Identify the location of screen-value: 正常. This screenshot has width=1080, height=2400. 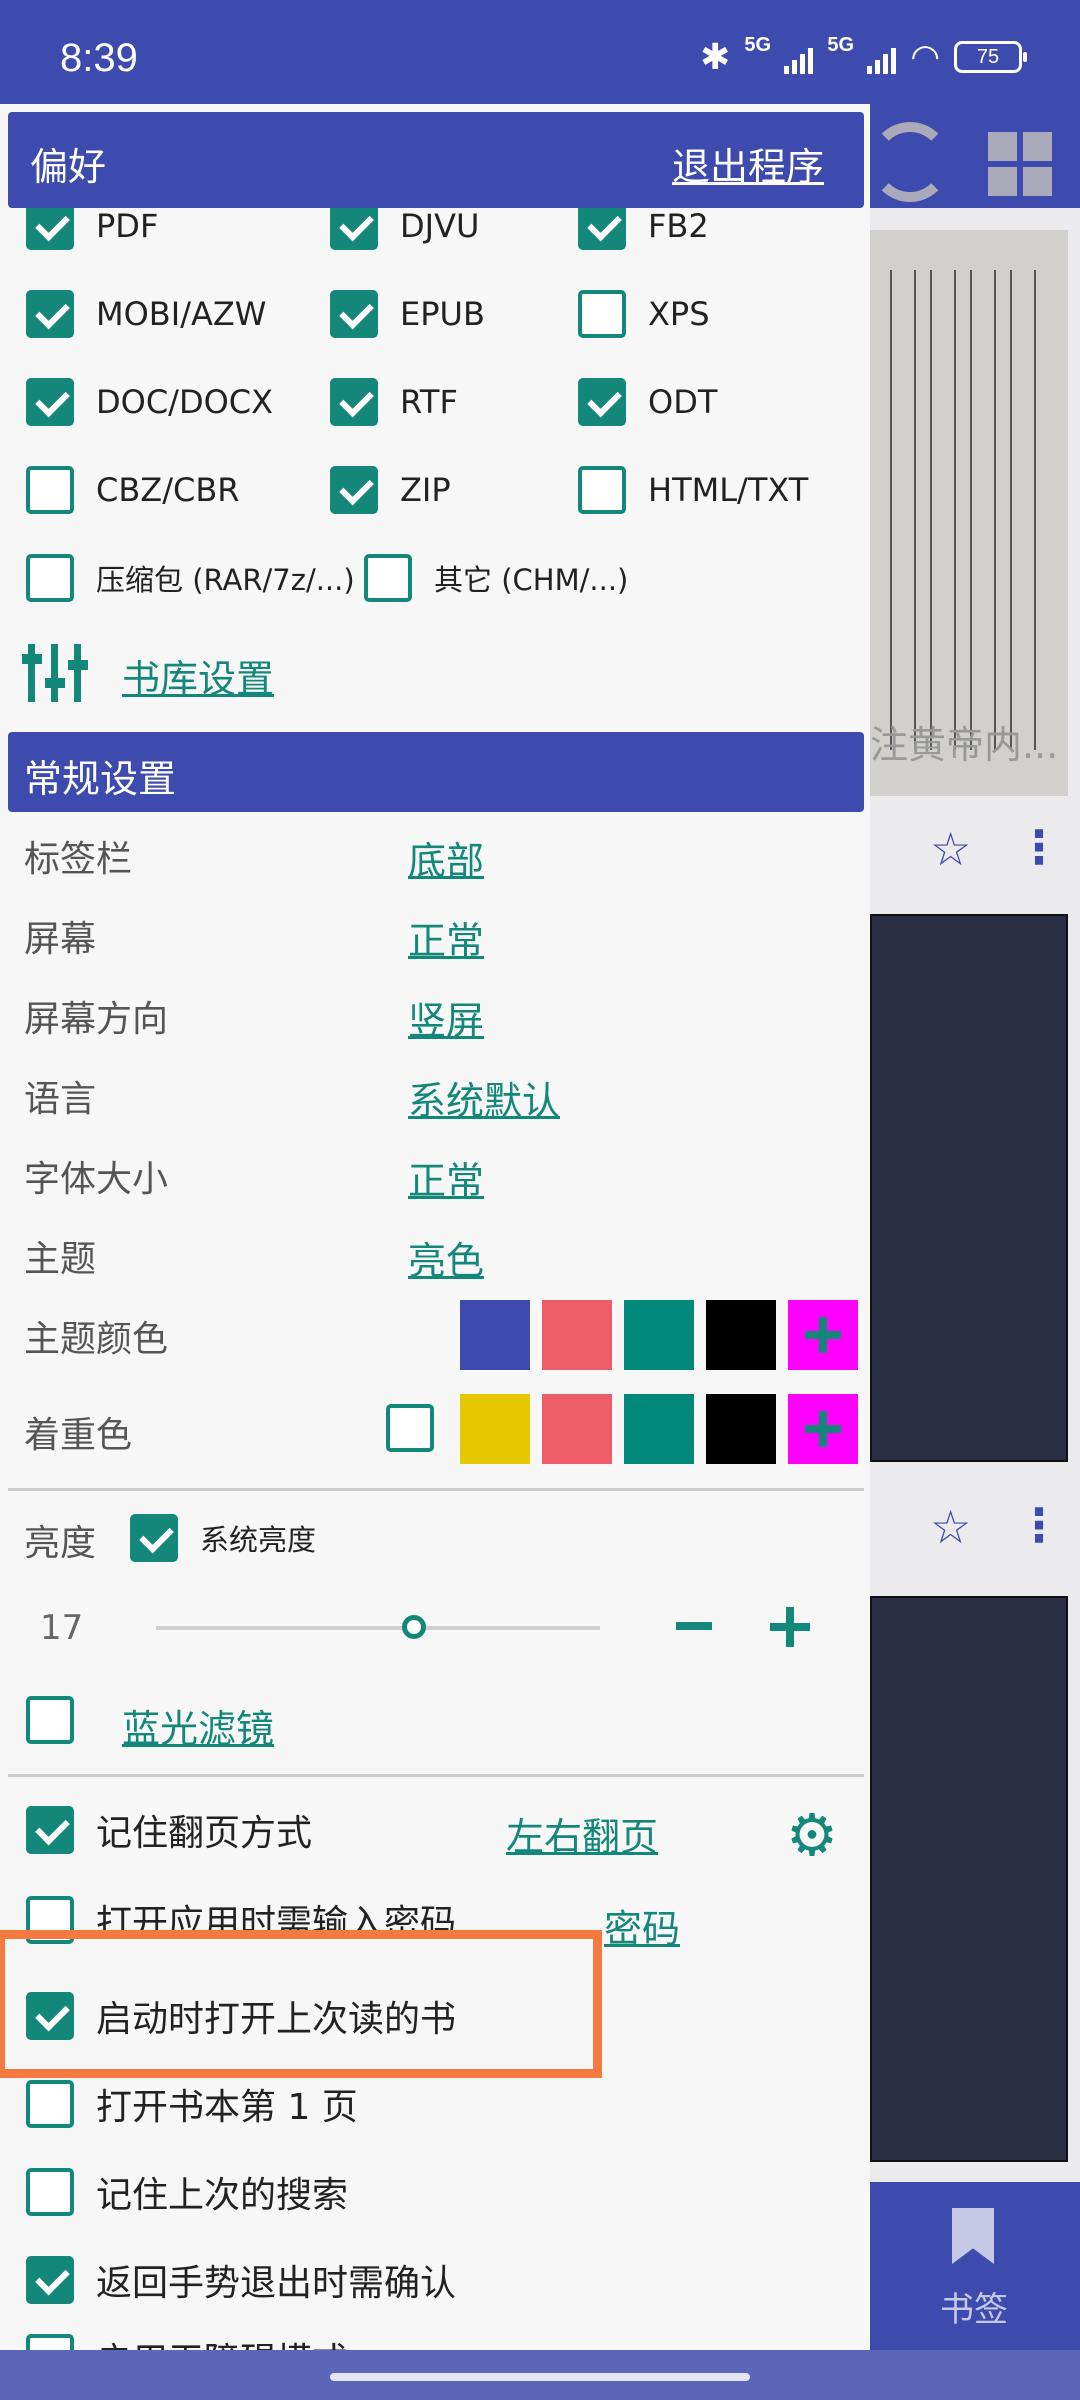
(446, 937).